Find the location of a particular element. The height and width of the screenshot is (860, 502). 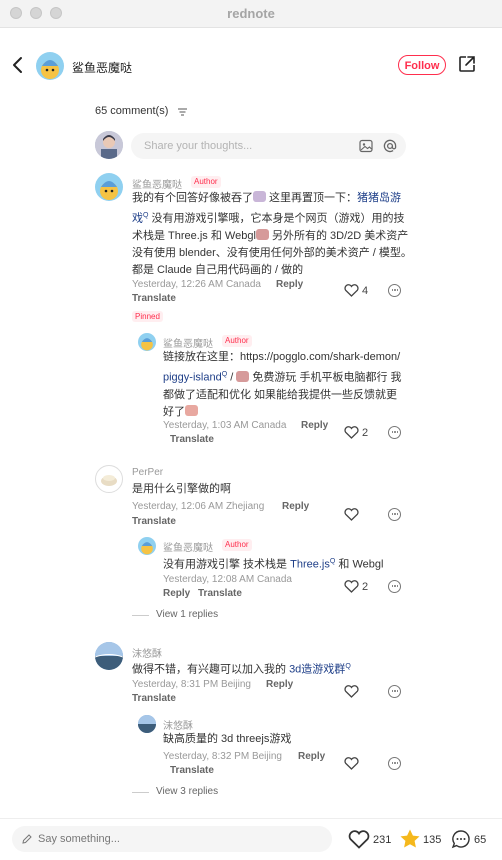

follow-button: Follow is located at coordinates (422, 65).